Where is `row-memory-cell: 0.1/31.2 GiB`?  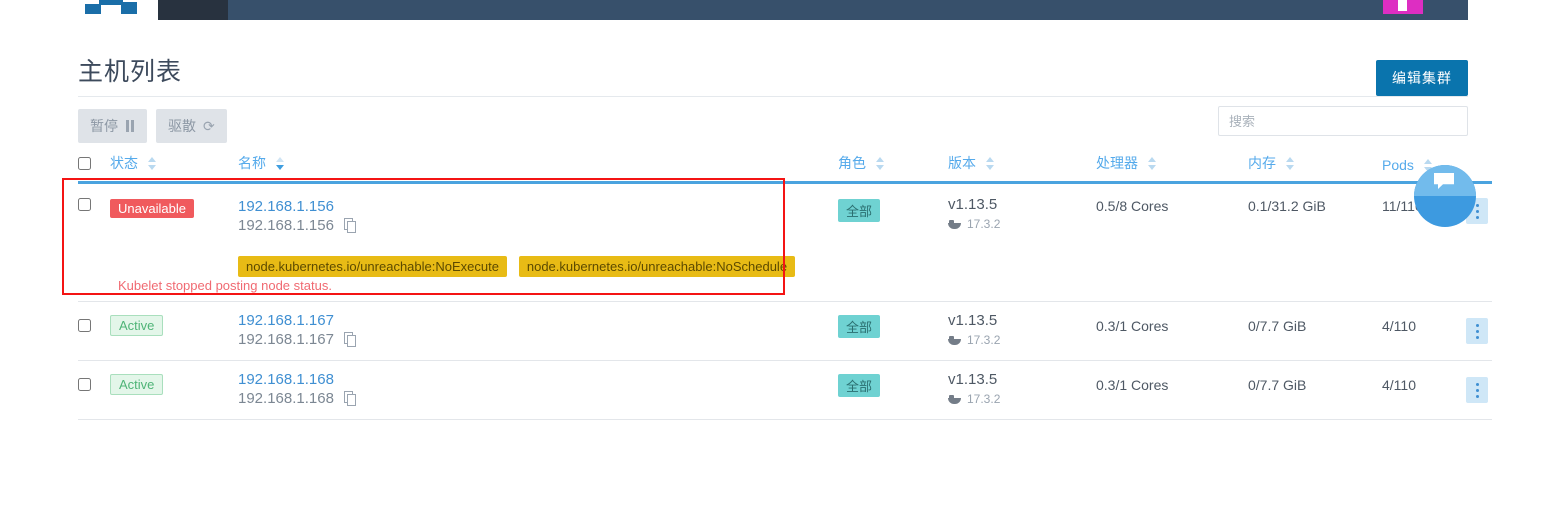
row-memory-cell: 0.1/31.2 GiB is located at coordinates (1287, 206).